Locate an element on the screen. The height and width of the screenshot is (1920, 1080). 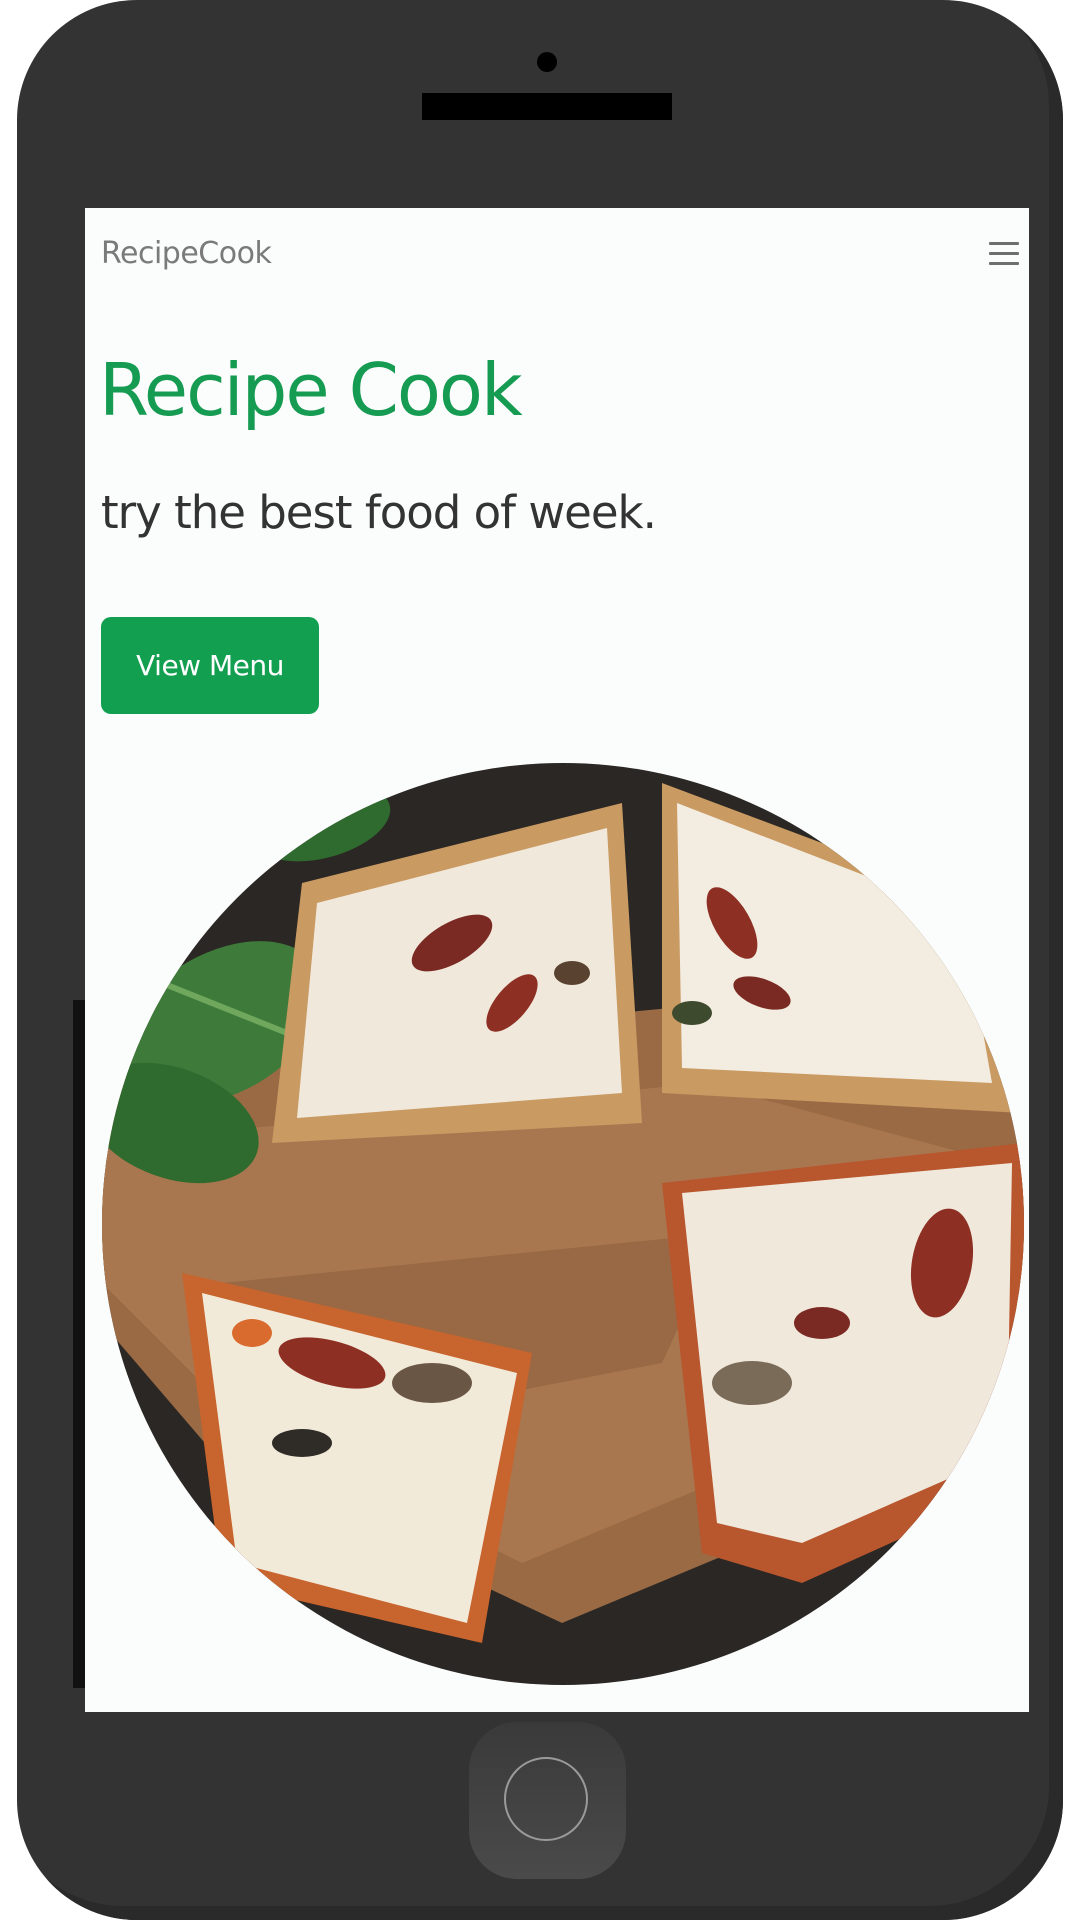
hero-subtitle: try the best food of week. is located at coordinates (379, 512).